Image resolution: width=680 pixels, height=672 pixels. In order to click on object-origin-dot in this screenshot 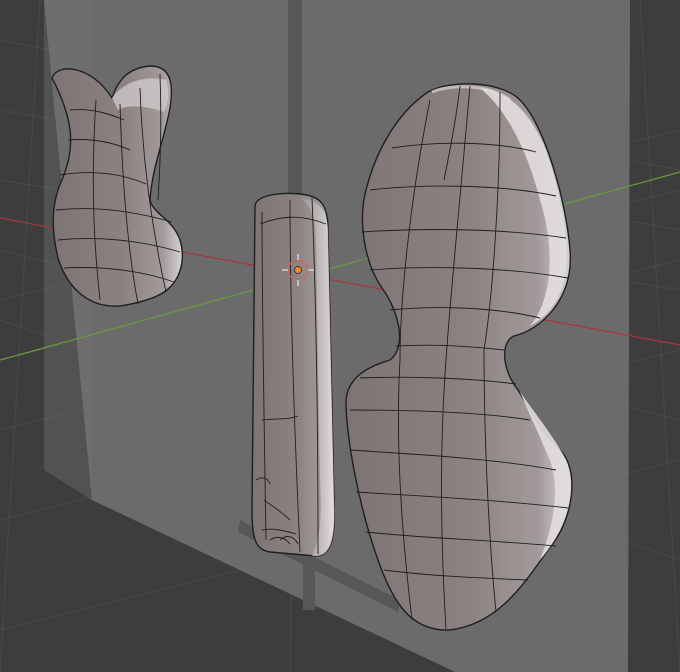, I will do `click(298, 270)`.